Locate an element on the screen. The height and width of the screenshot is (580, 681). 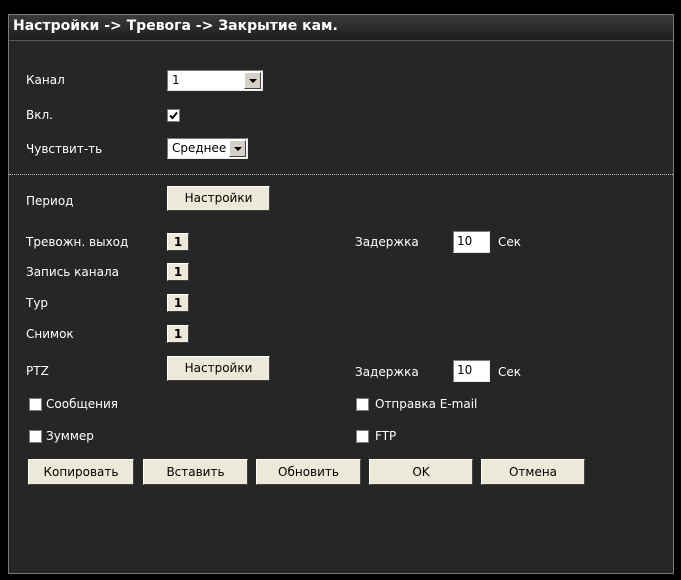
copy-button: Копировать is located at coordinates (81, 472).